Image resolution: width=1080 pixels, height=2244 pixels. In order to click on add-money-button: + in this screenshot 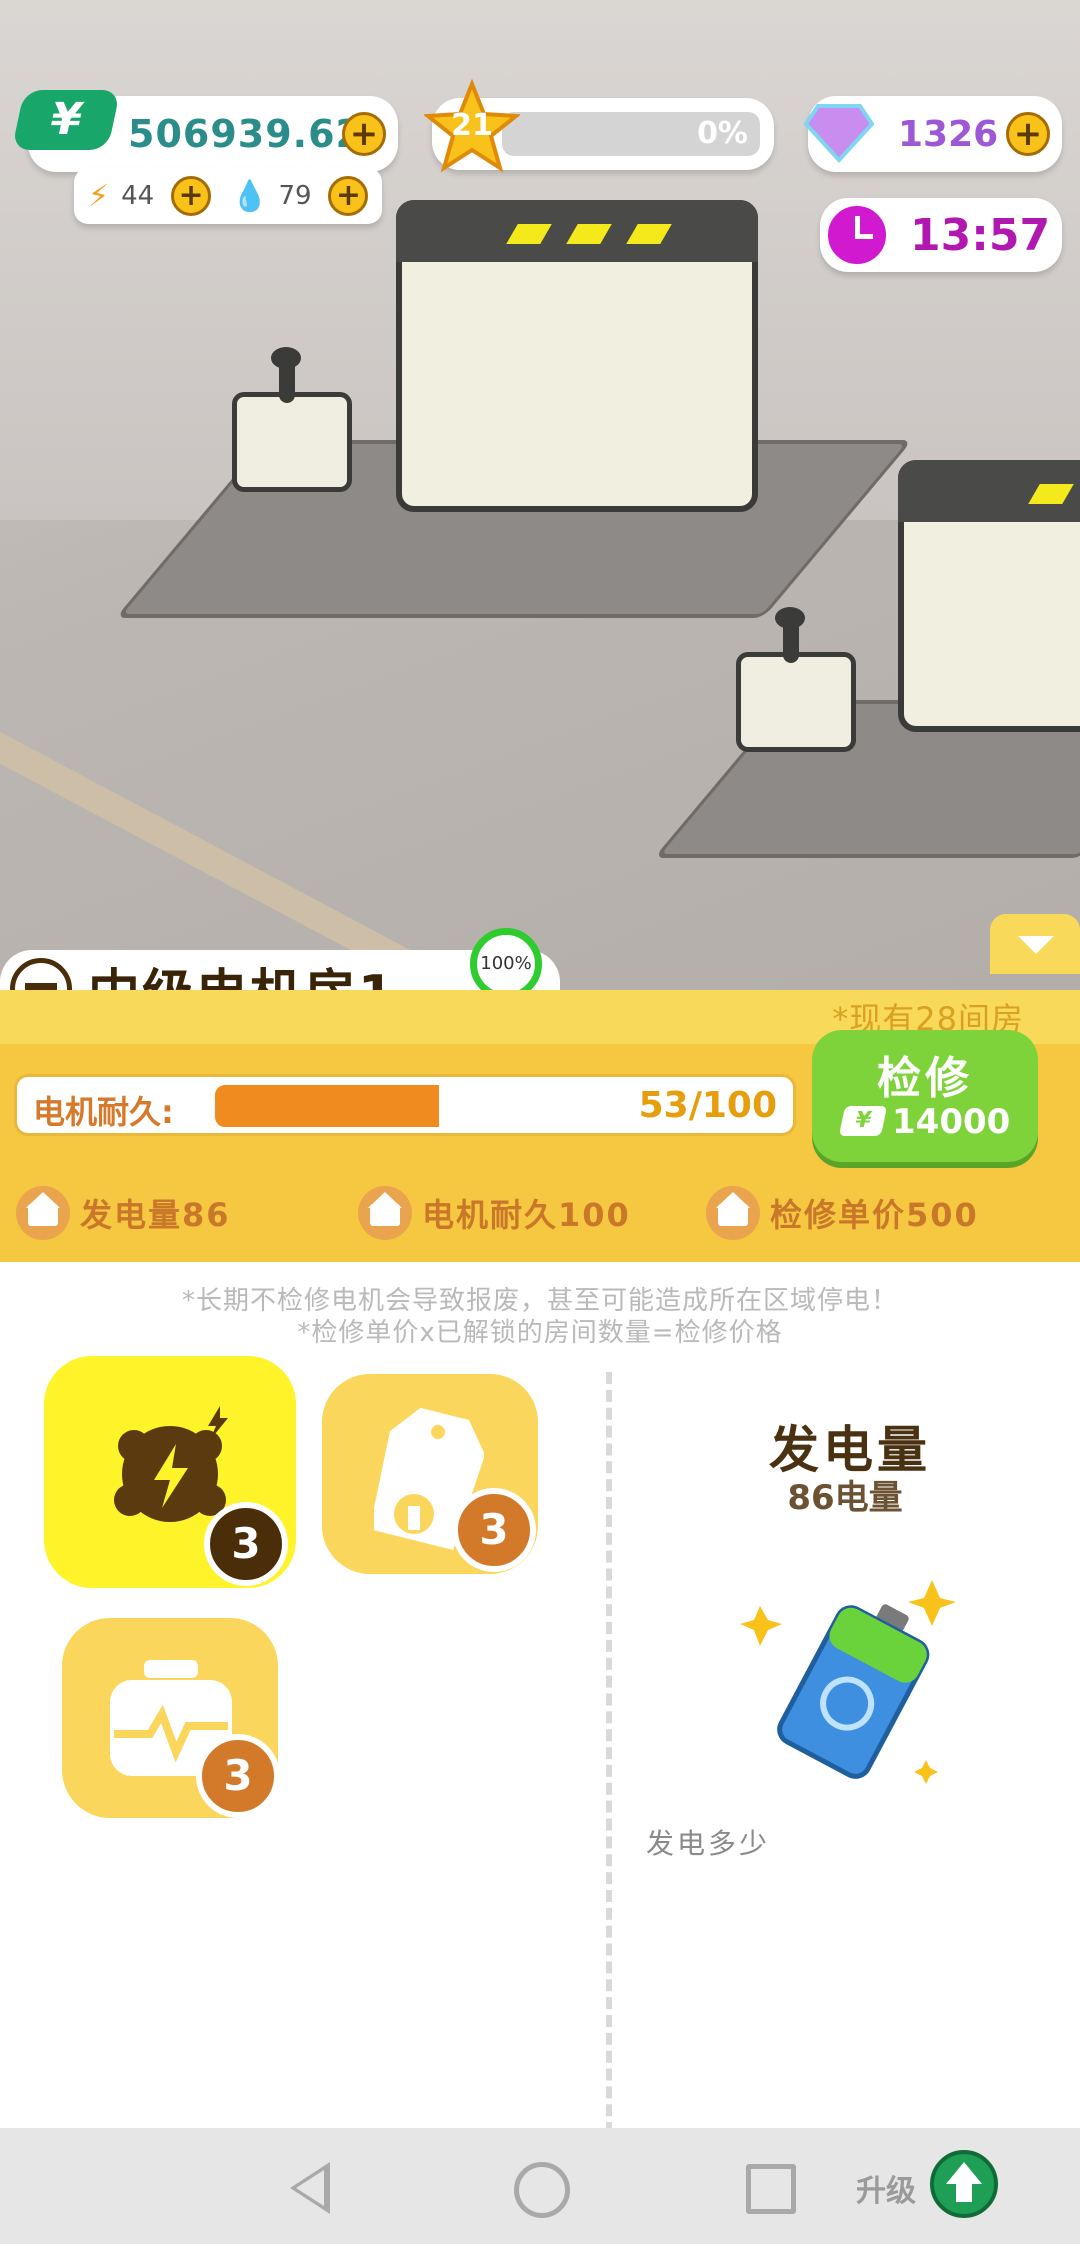, I will do `click(364, 134)`.